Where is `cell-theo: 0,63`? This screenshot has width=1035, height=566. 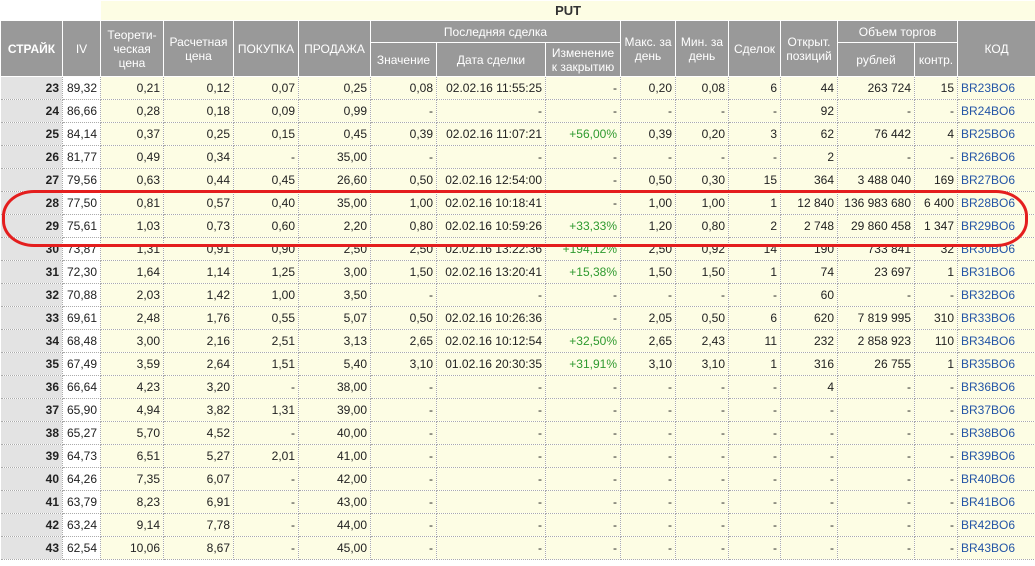
cell-theo: 0,63 is located at coordinates (132, 180).